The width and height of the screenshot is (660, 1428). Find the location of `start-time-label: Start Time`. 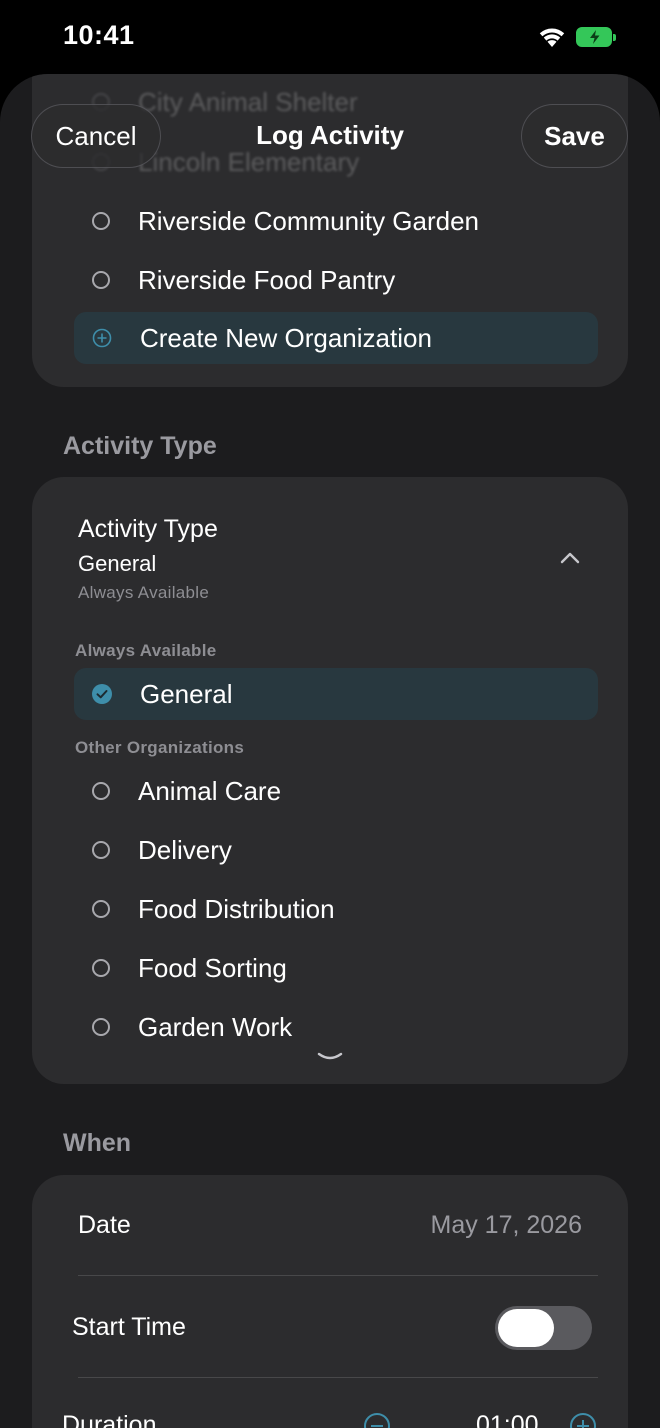

start-time-label: Start Time is located at coordinates (129, 1327).